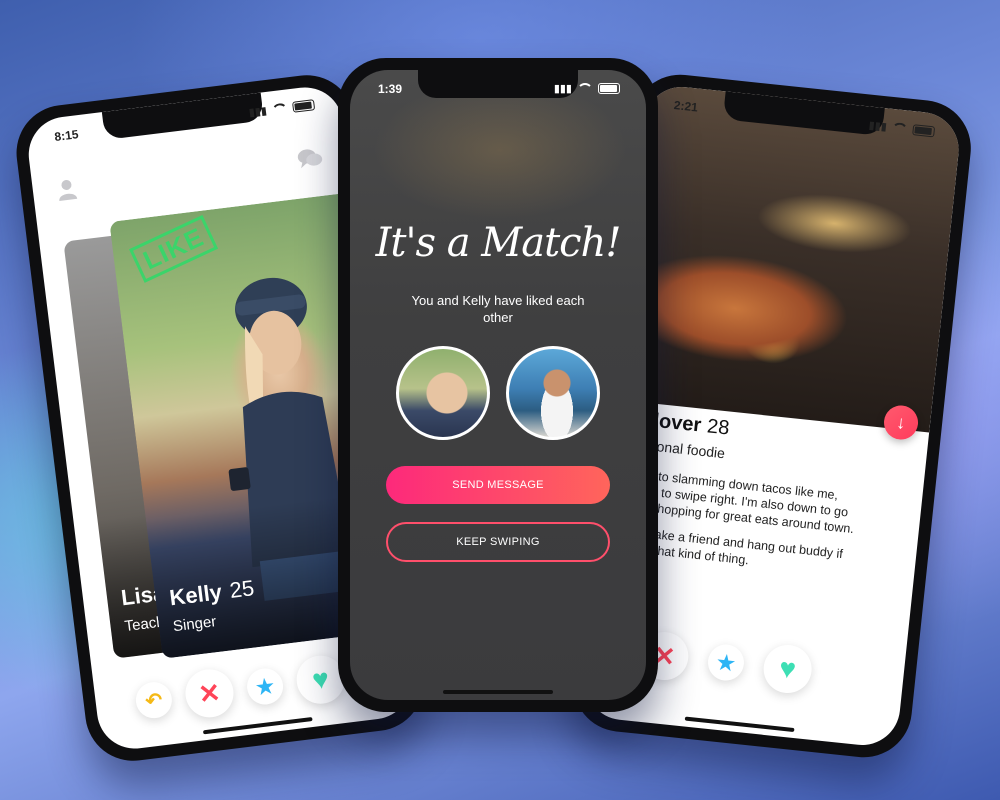 The width and height of the screenshot is (1000, 800). I want to click on status-time: 8:15, so click(66, 136).